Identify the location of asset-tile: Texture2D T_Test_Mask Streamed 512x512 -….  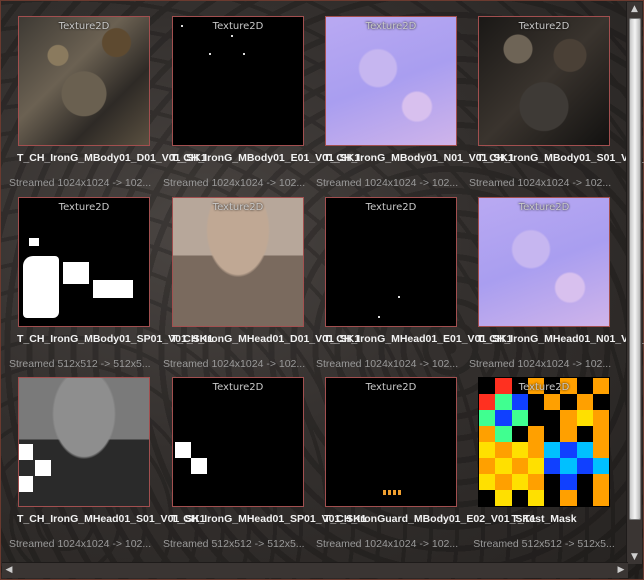
(550, 465).